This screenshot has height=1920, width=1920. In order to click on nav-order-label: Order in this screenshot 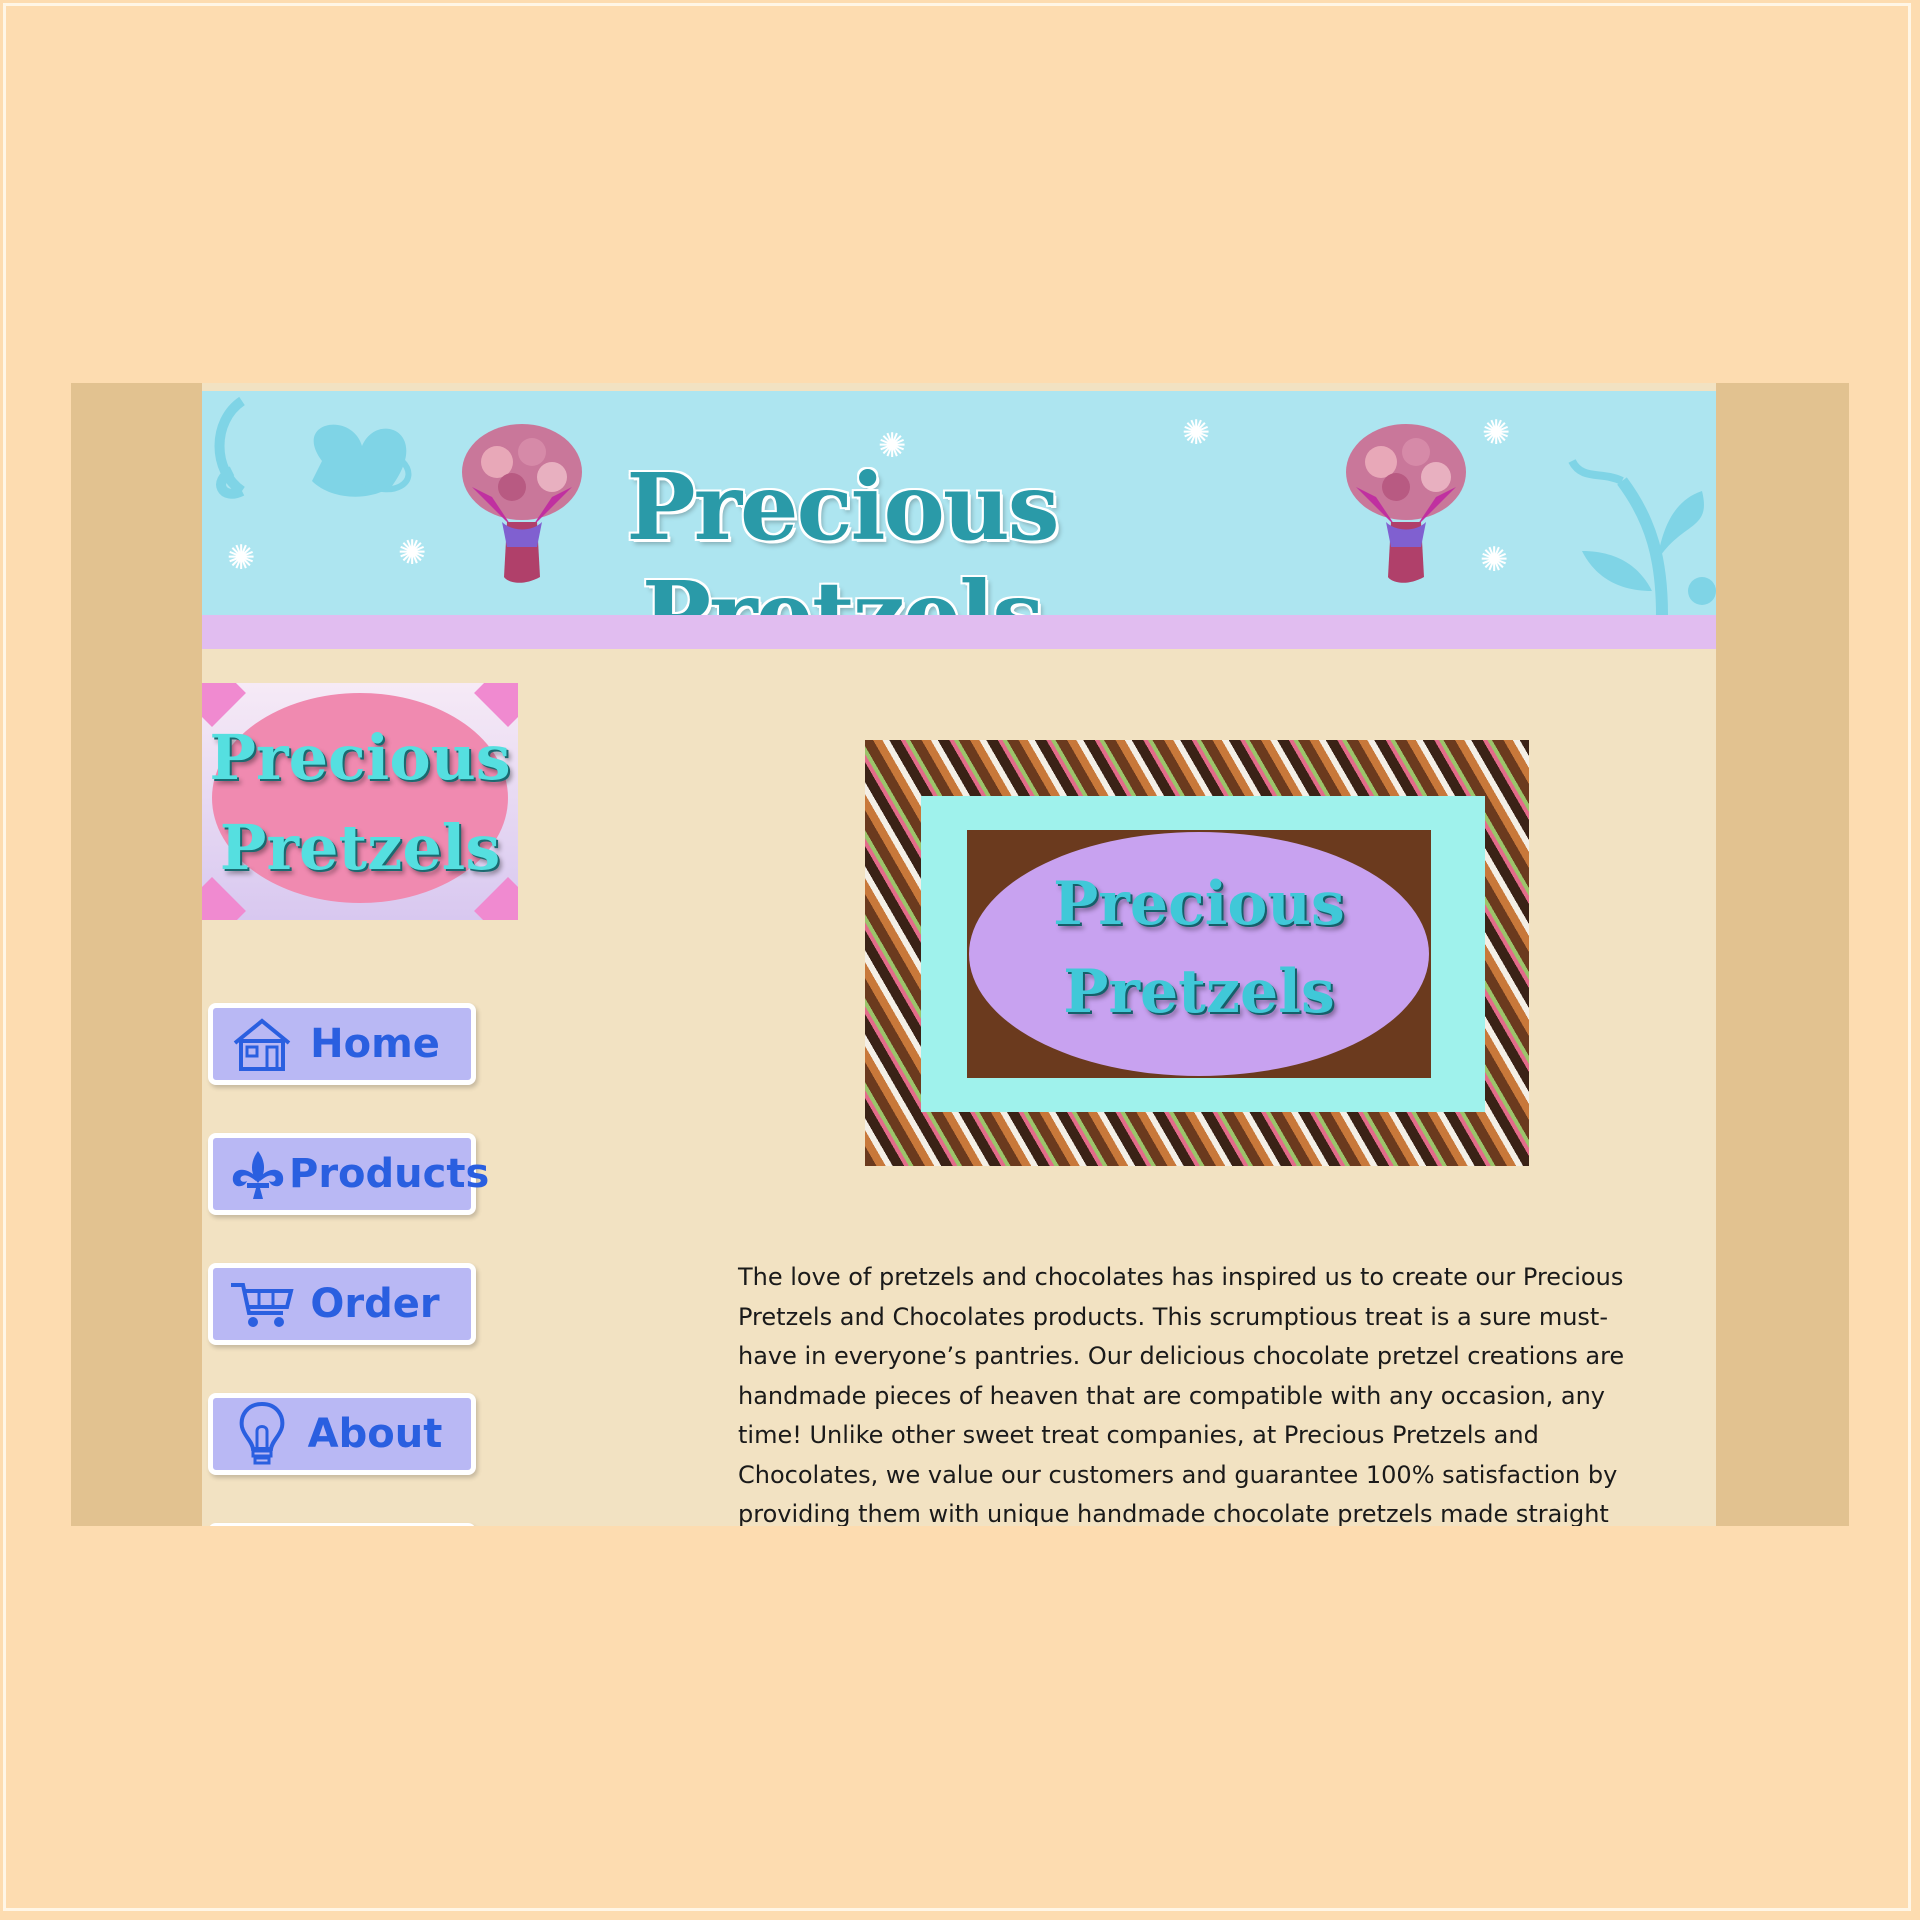, I will do `click(375, 1304)`.